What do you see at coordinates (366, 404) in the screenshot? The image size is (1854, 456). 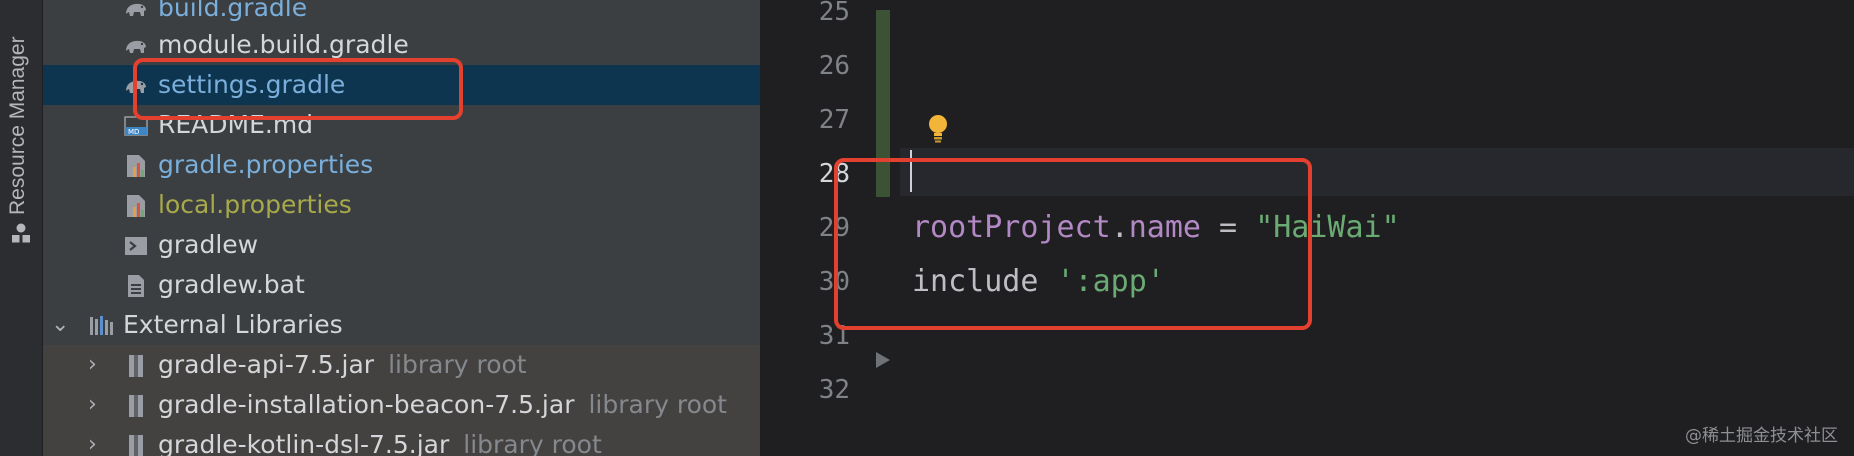 I see `tree-item-label: gradle-installation-beacon-7.5.jar` at bounding box center [366, 404].